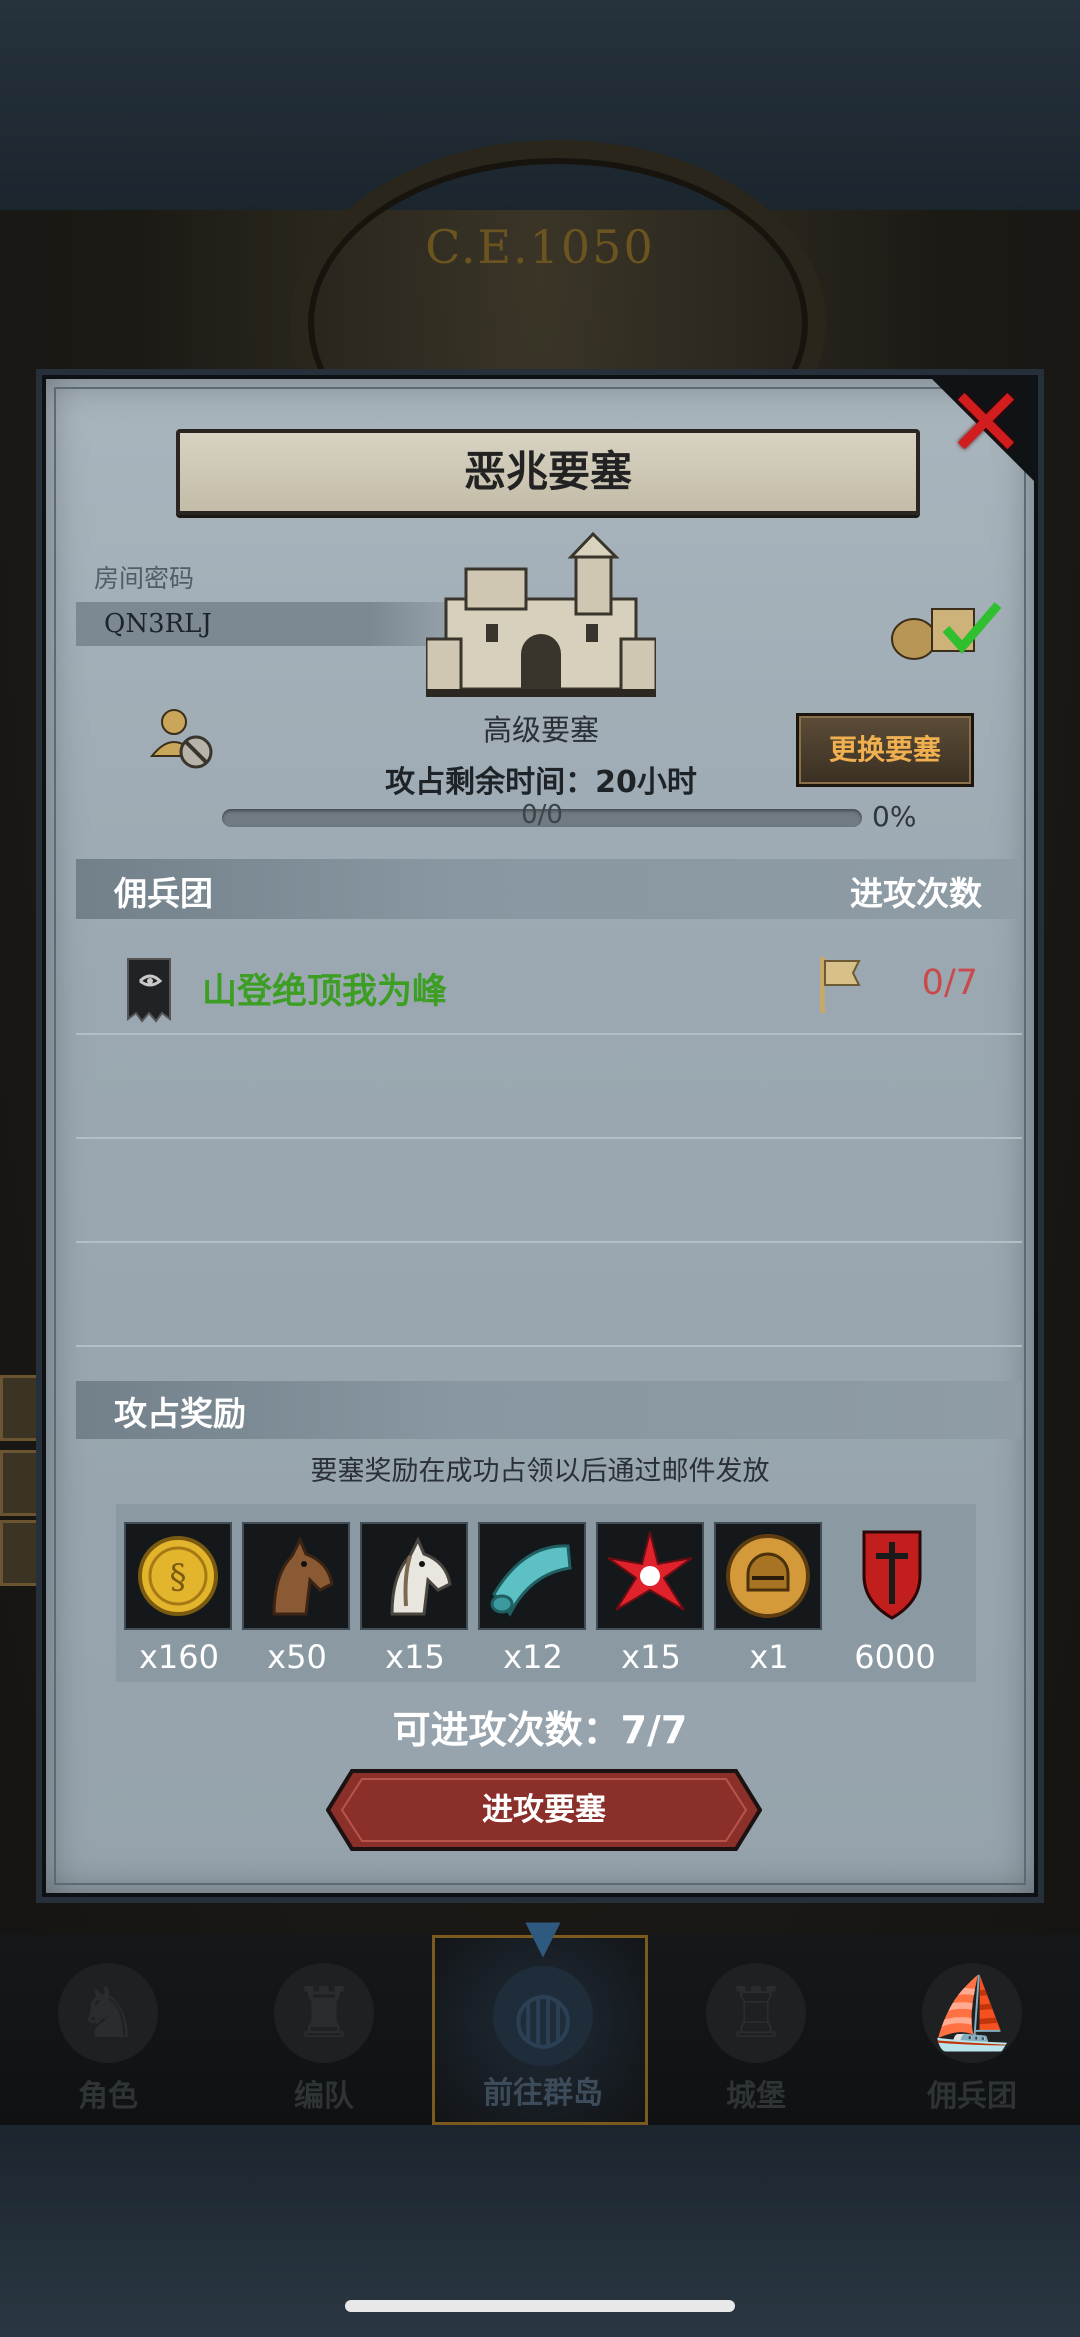 The width and height of the screenshot is (1080, 2337). Describe the element at coordinates (769, 1657) in the screenshot. I see `reward-qty: x1` at that location.